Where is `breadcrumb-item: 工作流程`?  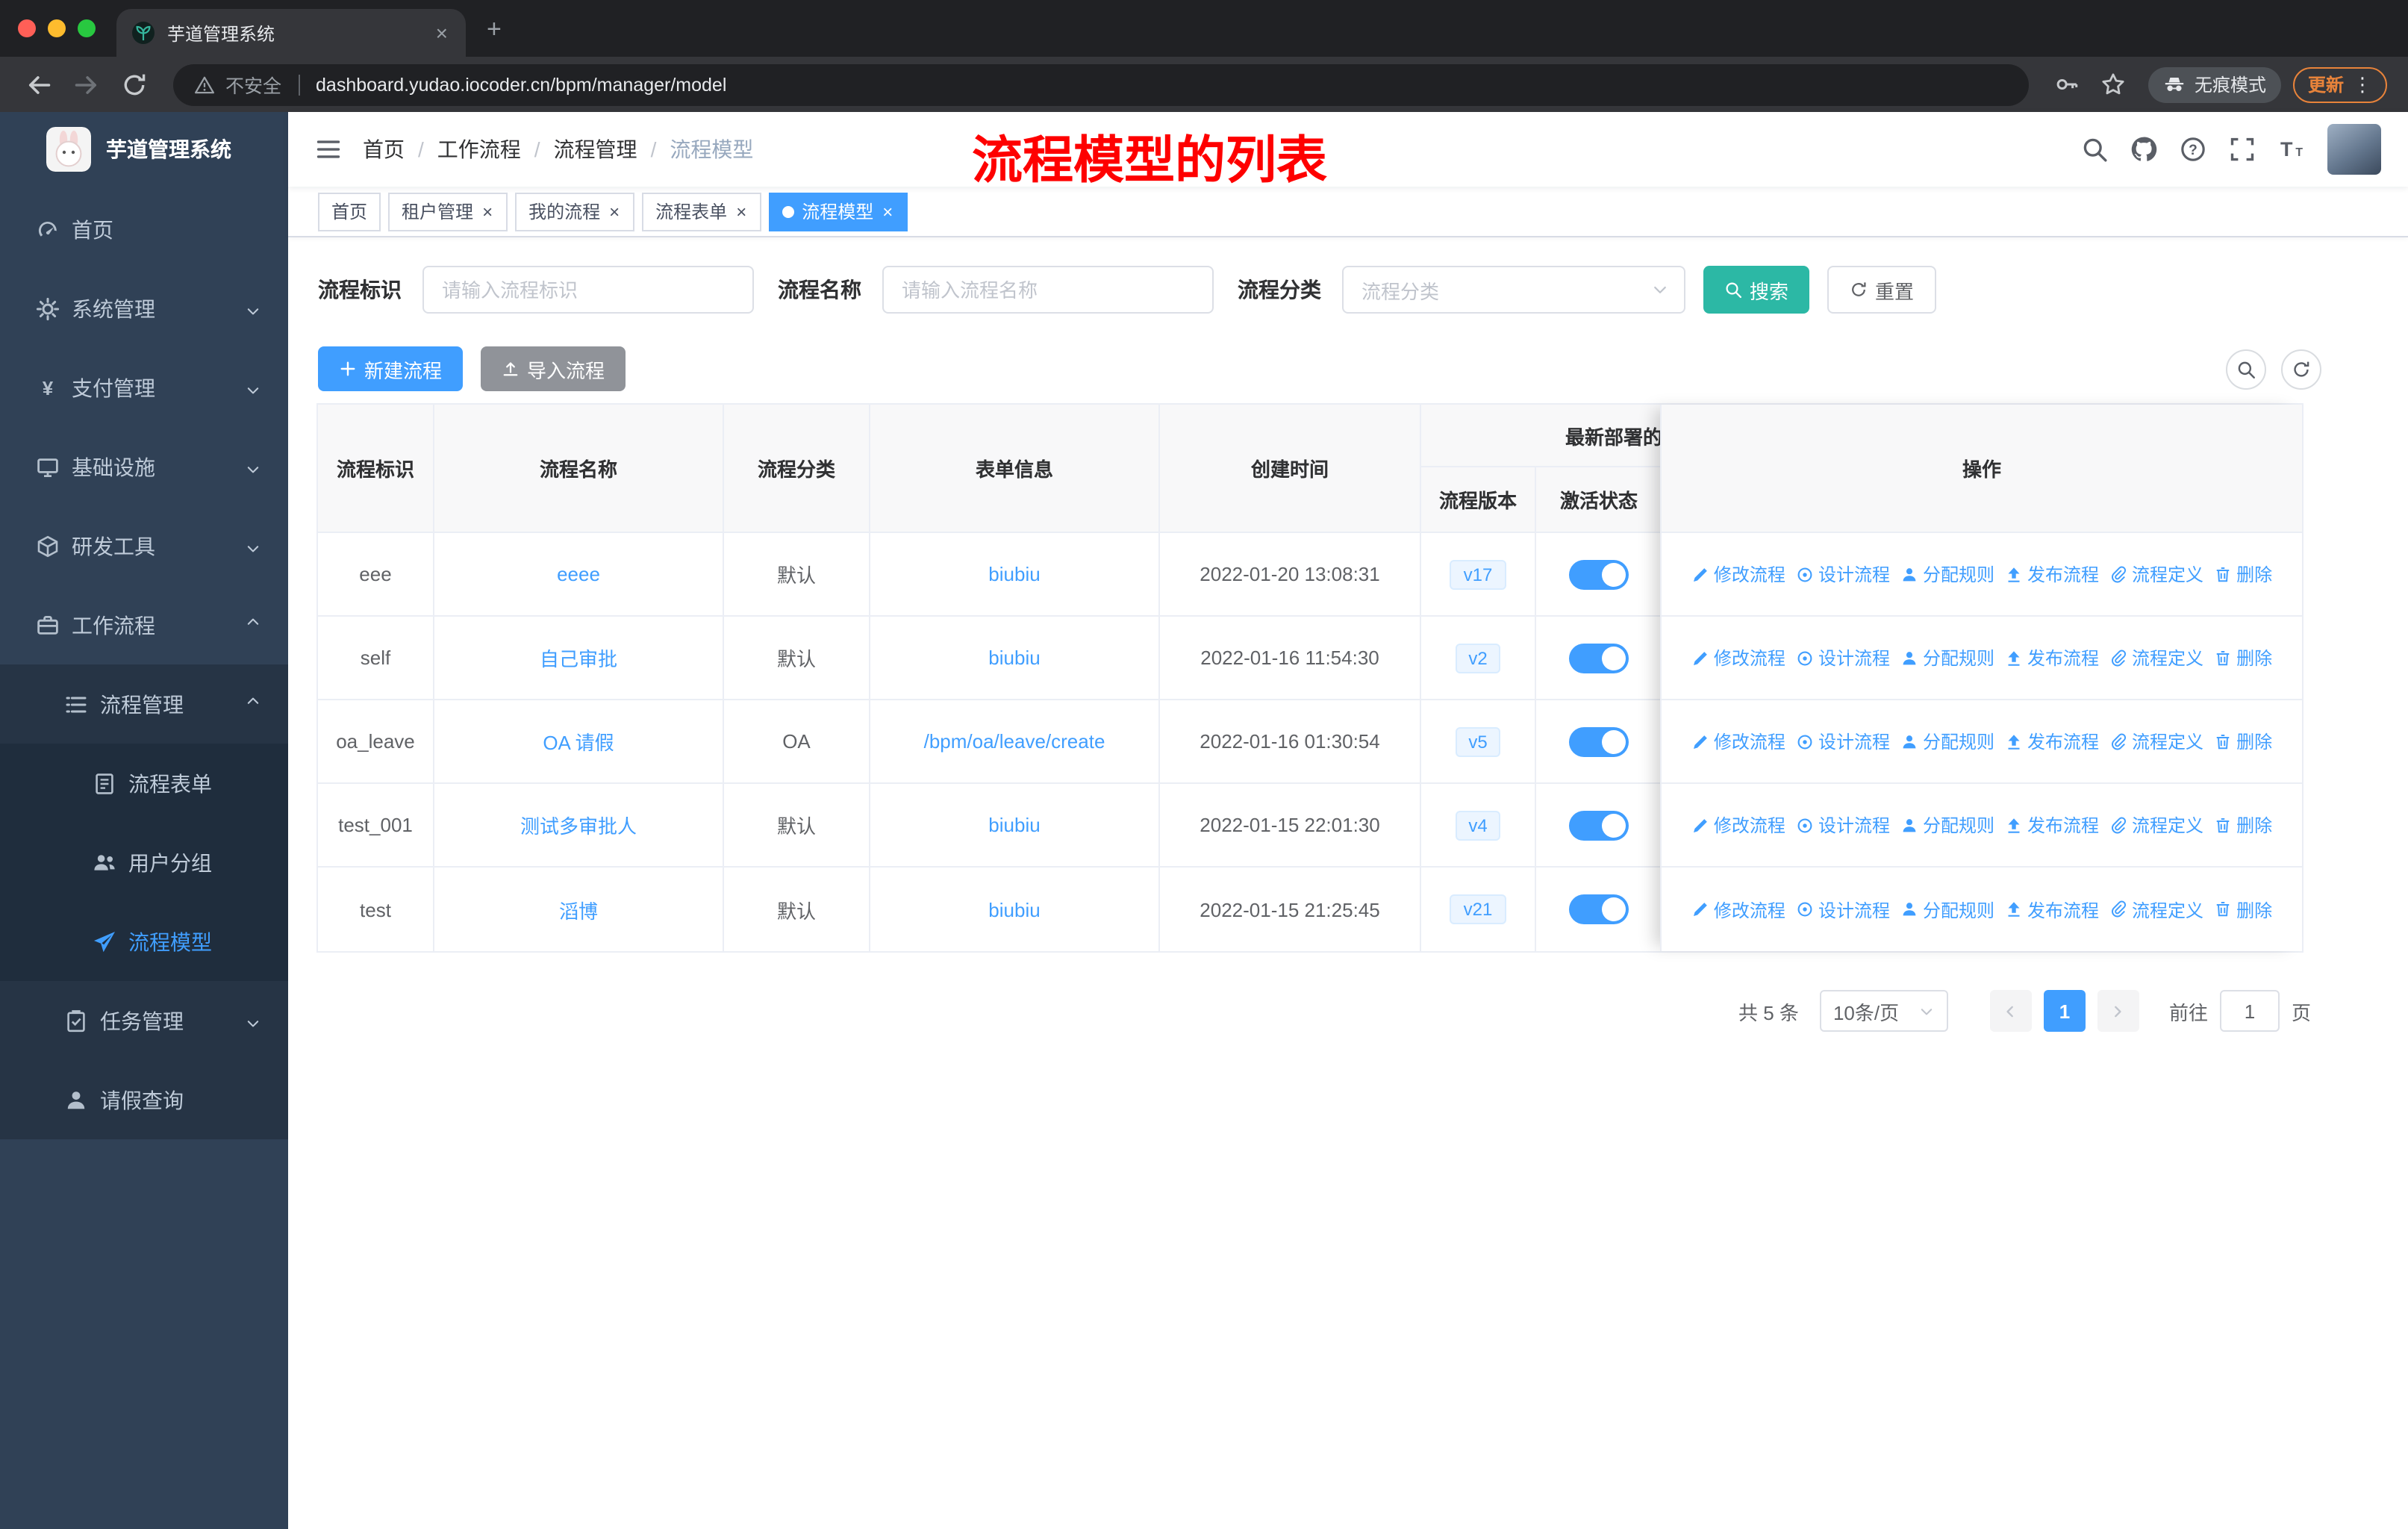
breadcrumb-item: 工作流程 is located at coordinates (479, 149).